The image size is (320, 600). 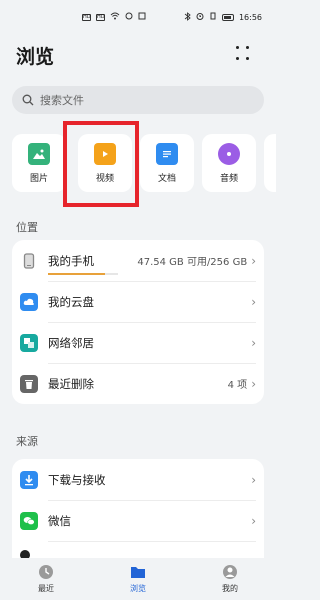 I want to click on list-item-my-cloud: 我的云盘 ›, so click(x=138, y=301).